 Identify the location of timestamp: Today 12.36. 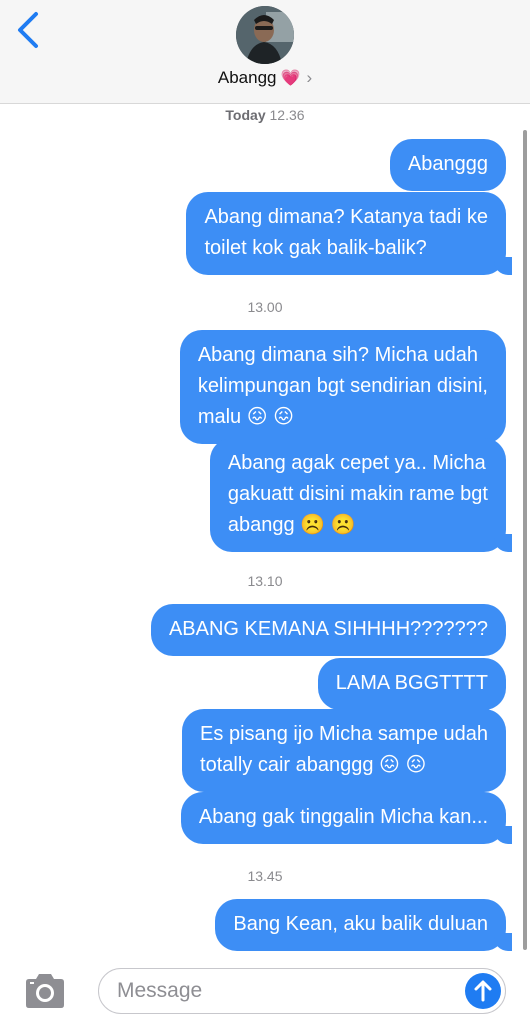
(265, 115).